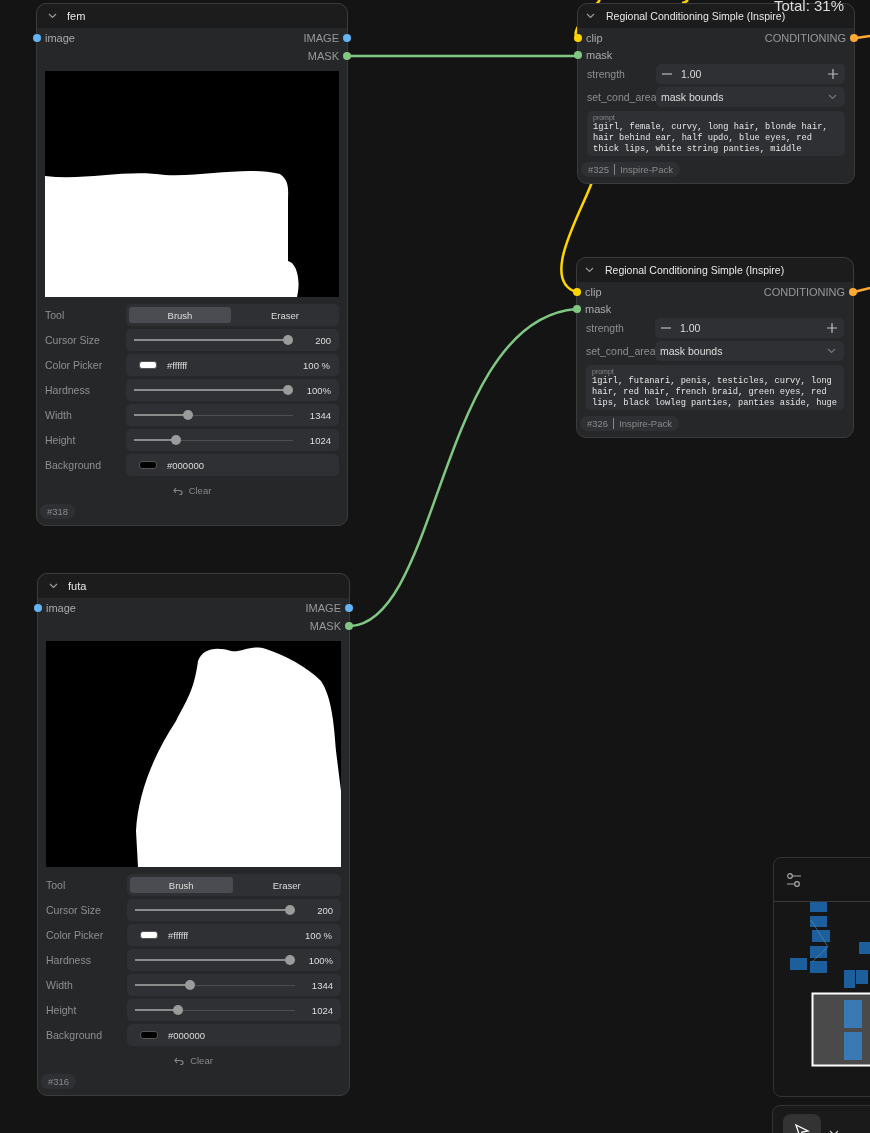  What do you see at coordinates (711, 127) in the screenshot?
I see `prompt-text: 1girl, female, curvy, long hair, blonde hair,` at bounding box center [711, 127].